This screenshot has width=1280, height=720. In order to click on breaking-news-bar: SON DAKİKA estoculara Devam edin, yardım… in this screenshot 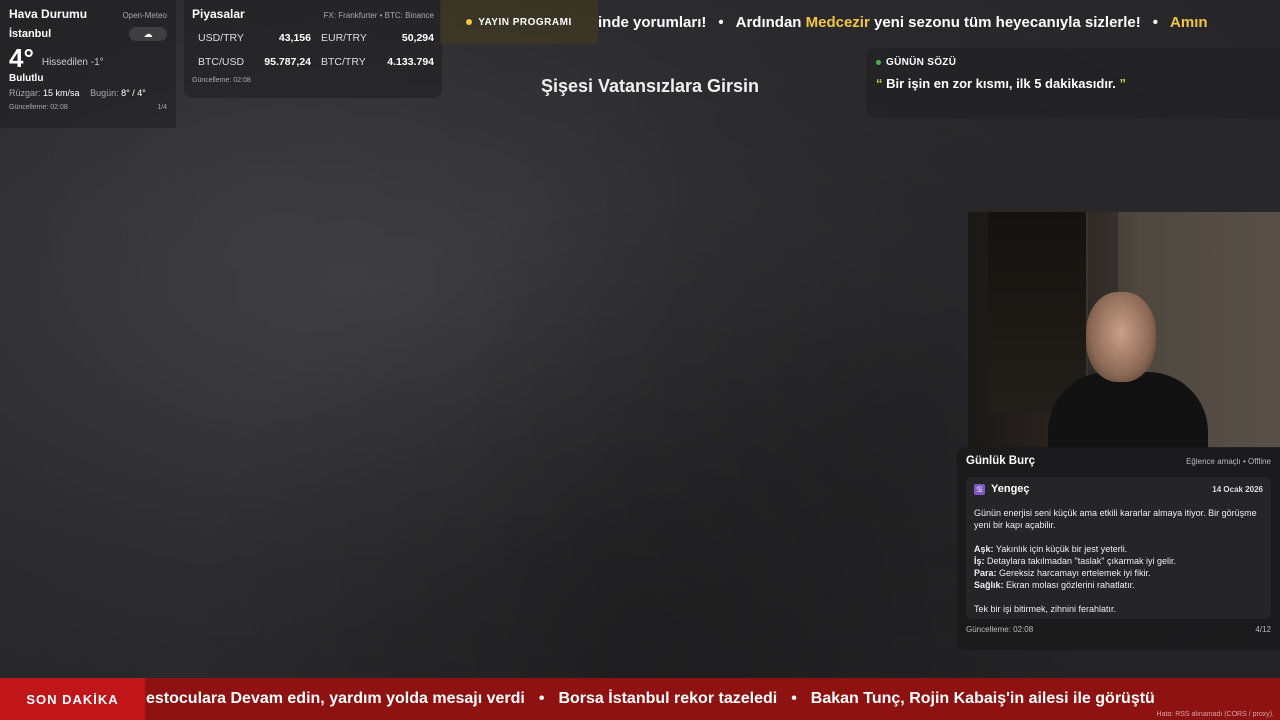, I will do `click(640, 699)`.